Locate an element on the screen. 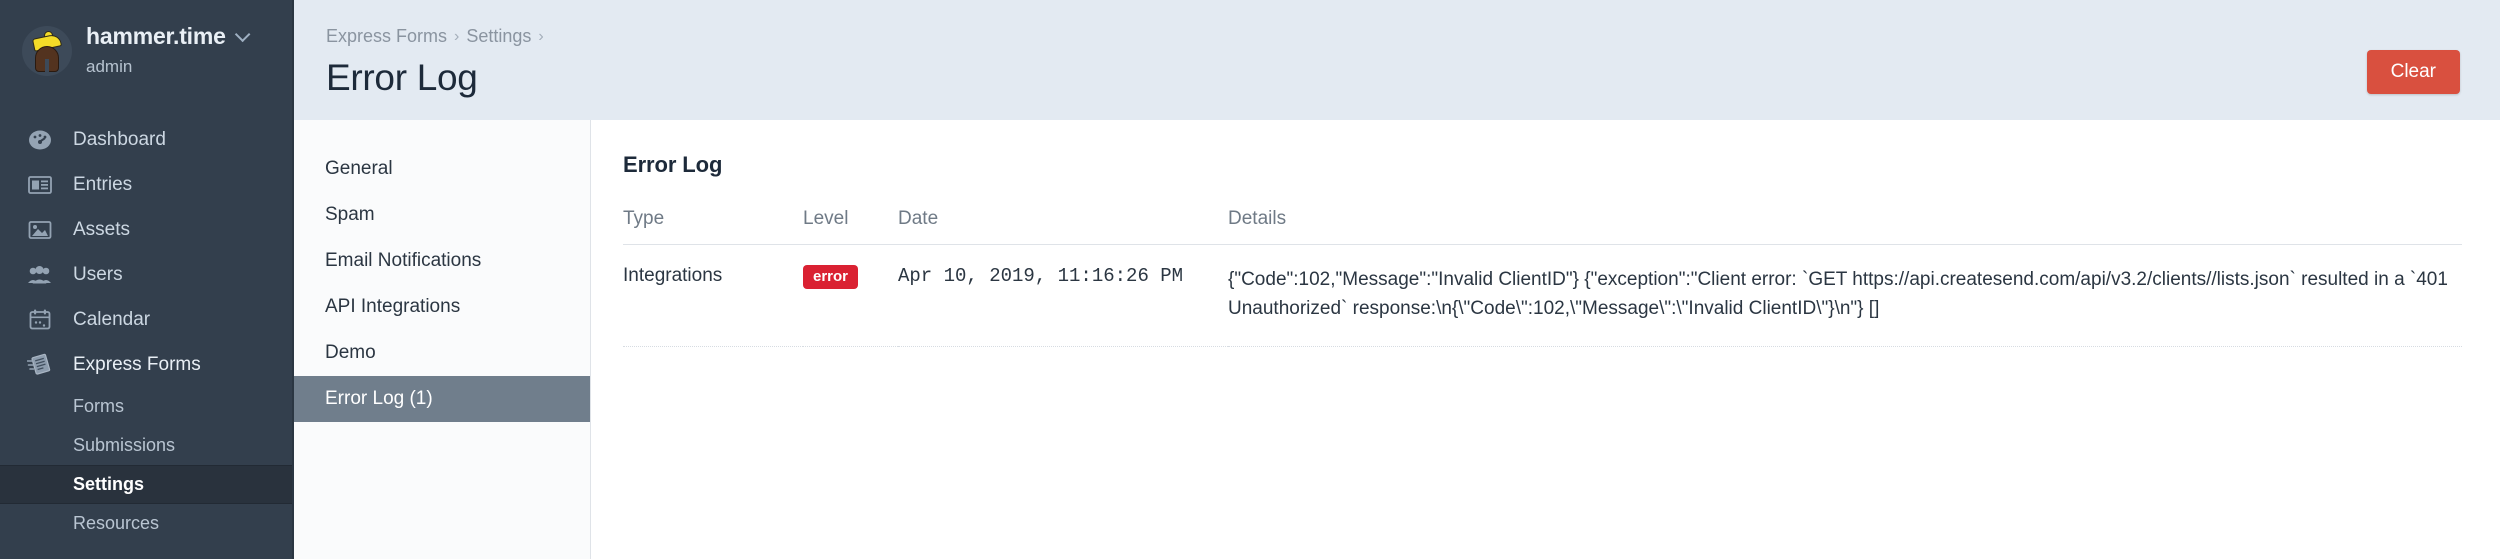  settings-nav-item-api-integrations: API Integrations is located at coordinates (442, 307).